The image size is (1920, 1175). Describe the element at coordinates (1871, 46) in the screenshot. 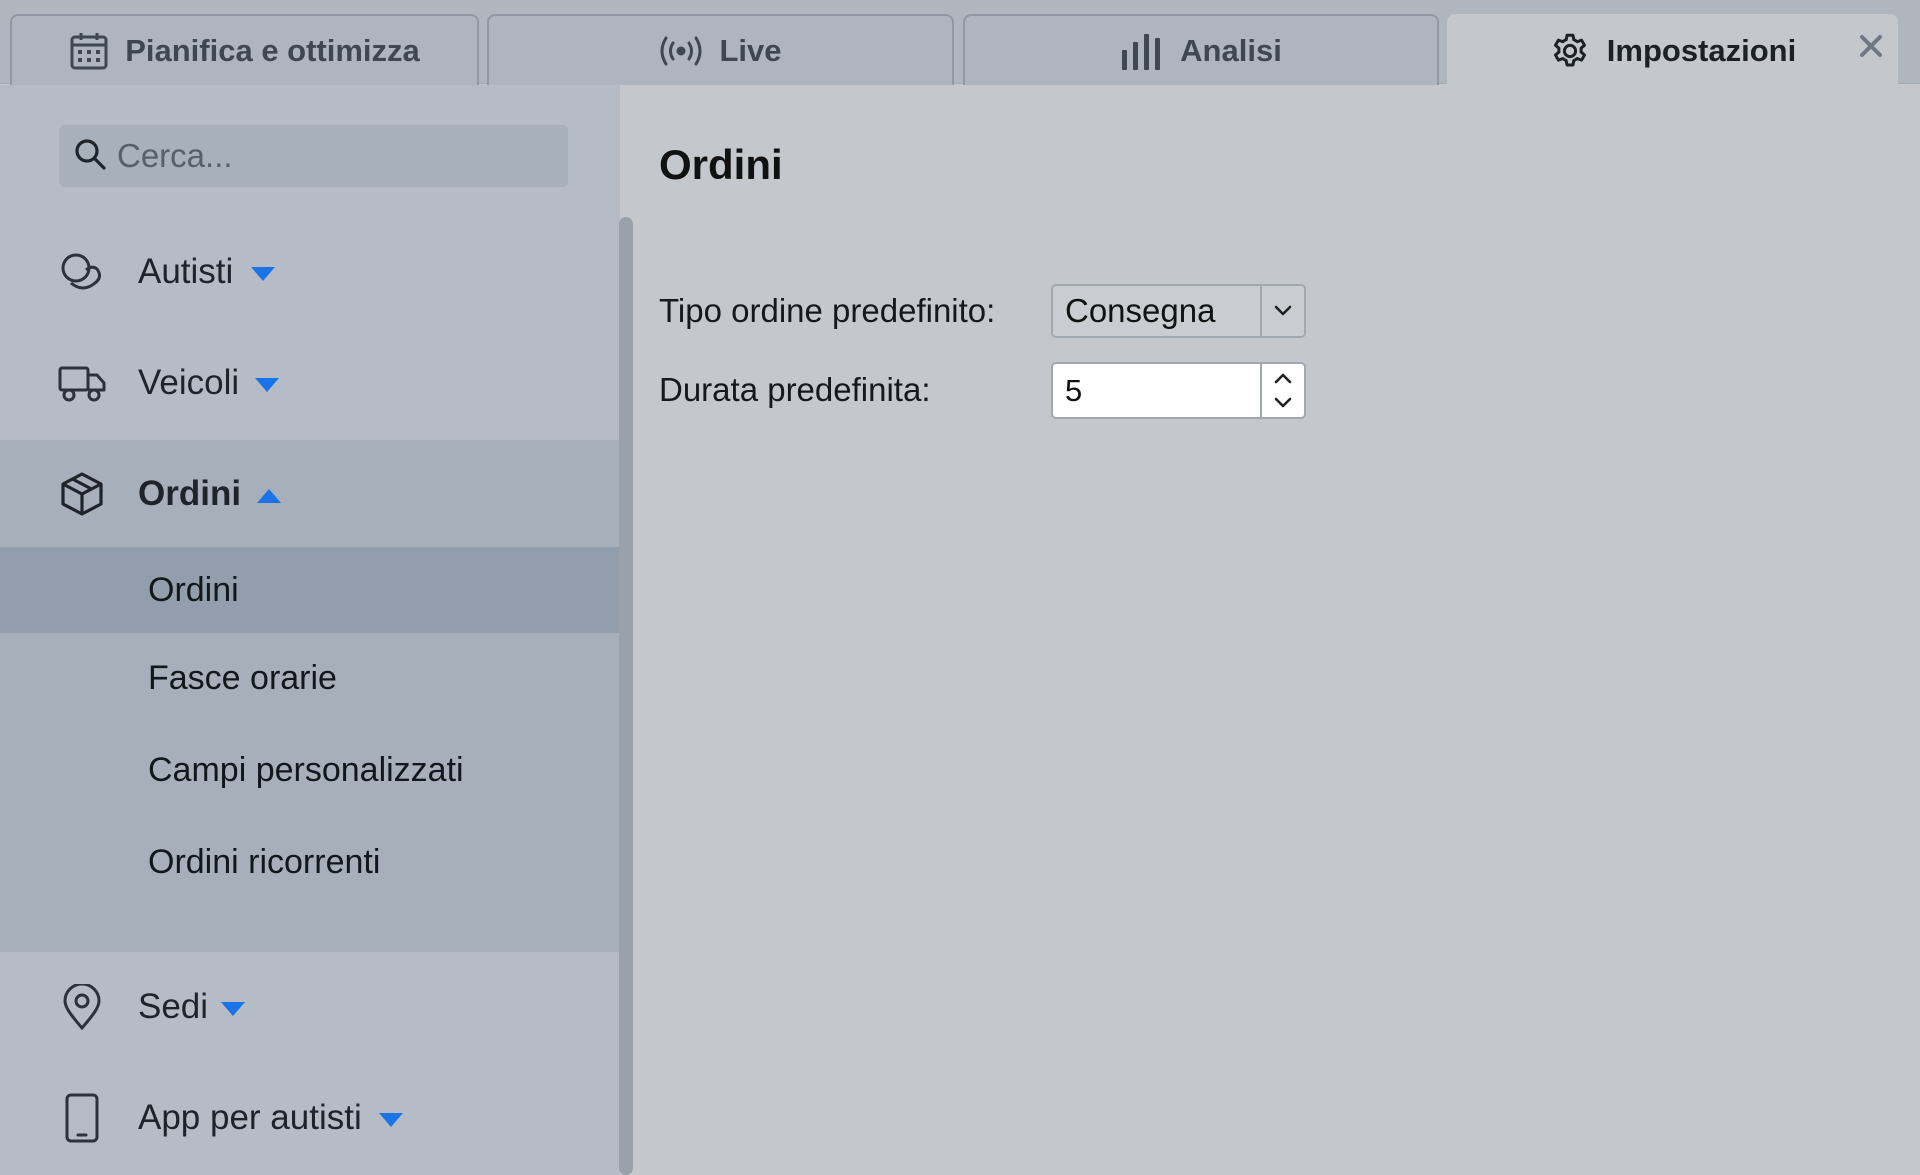

I see `close-icon` at that location.